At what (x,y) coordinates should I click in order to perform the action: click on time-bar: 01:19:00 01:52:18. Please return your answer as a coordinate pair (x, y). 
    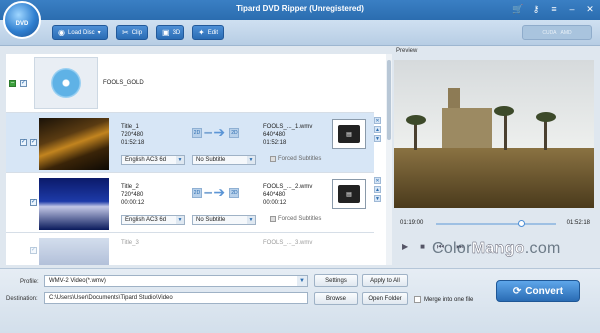
    Looking at the image, I should click on (494, 224).